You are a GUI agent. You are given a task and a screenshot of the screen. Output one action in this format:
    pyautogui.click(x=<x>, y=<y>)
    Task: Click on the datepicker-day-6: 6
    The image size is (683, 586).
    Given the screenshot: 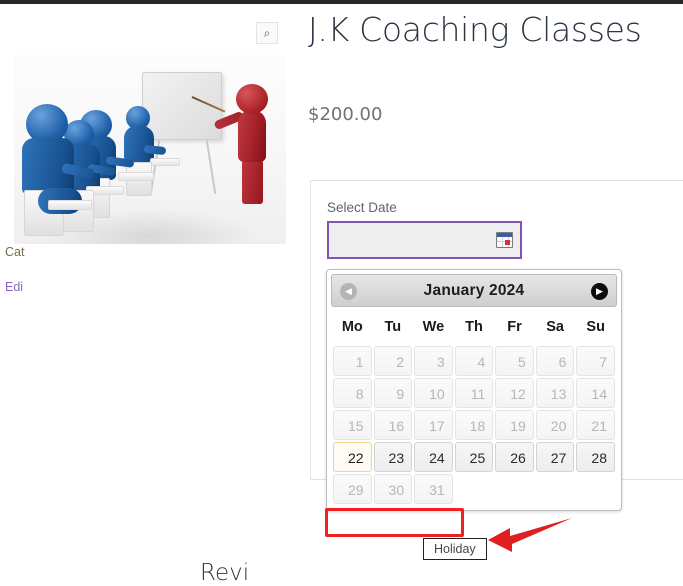 What is the action you would take?
    pyautogui.click(x=555, y=361)
    